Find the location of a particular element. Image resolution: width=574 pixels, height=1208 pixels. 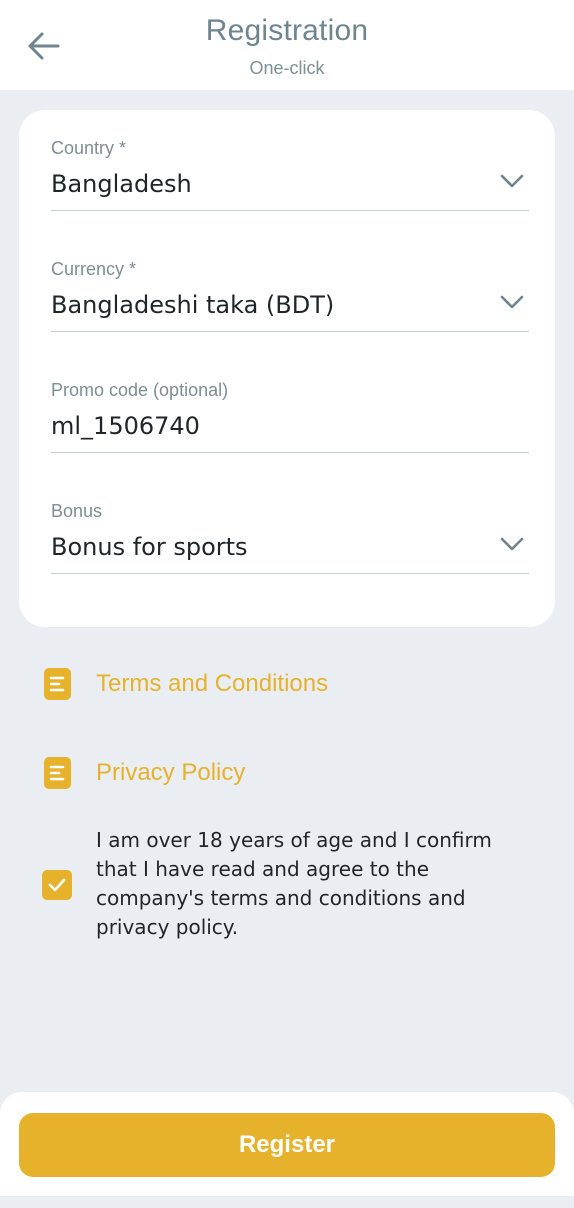

page-title: Registration is located at coordinates (287, 30).